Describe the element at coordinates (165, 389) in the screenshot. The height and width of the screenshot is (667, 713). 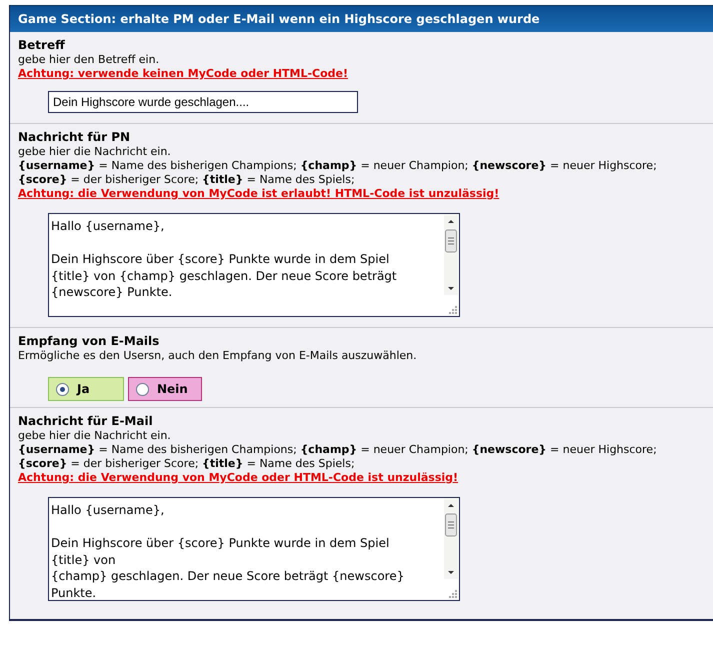
I see `radio-option: Nein` at that location.